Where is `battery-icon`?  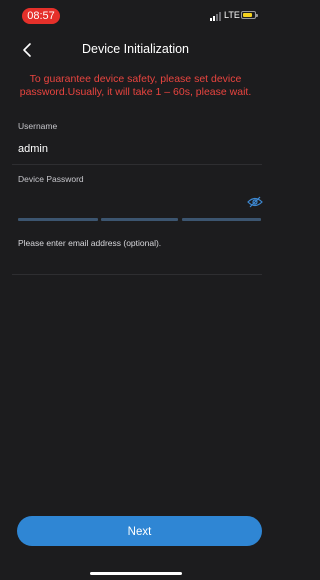 battery-icon is located at coordinates (249, 15).